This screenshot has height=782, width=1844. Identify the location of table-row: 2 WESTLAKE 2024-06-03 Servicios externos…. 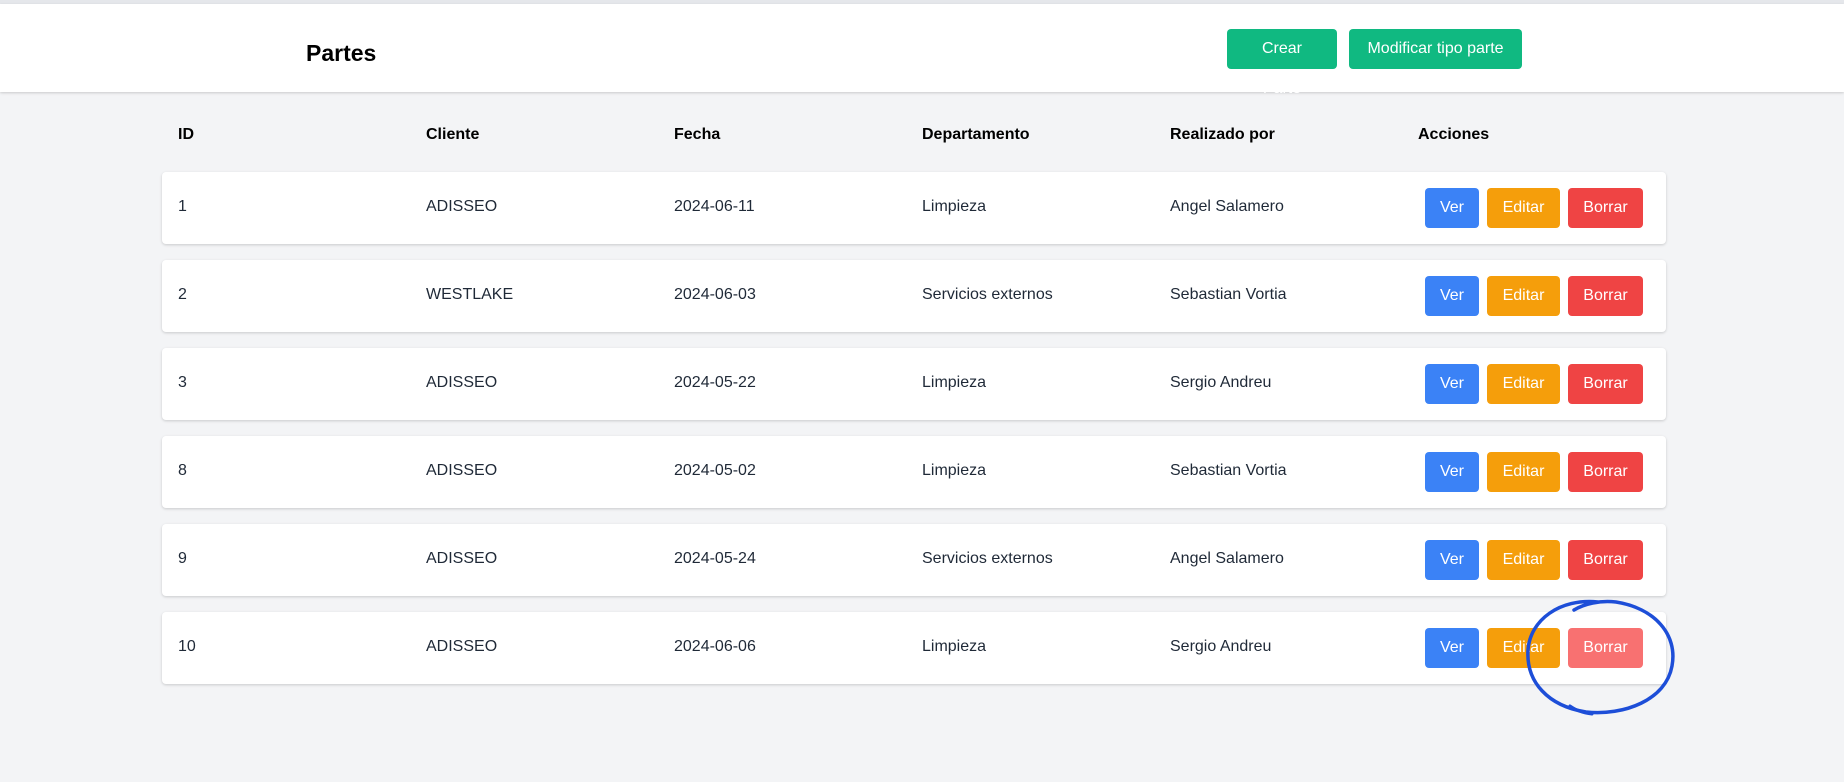
(914, 296).